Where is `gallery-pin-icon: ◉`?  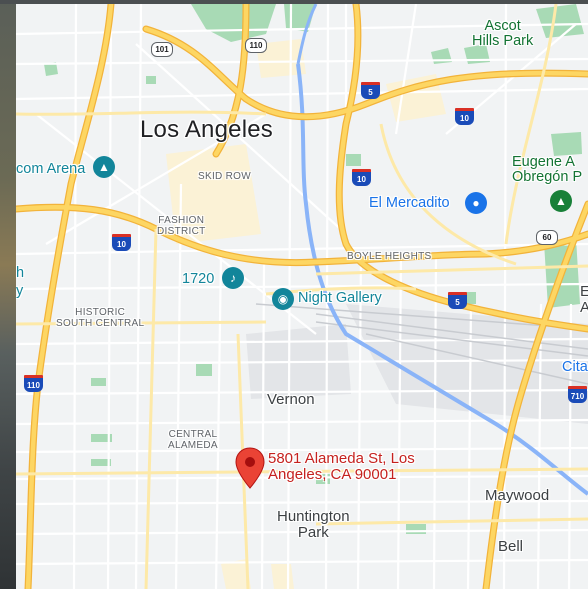 gallery-pin-icon: ◉ is located at coordinates (283, 299).